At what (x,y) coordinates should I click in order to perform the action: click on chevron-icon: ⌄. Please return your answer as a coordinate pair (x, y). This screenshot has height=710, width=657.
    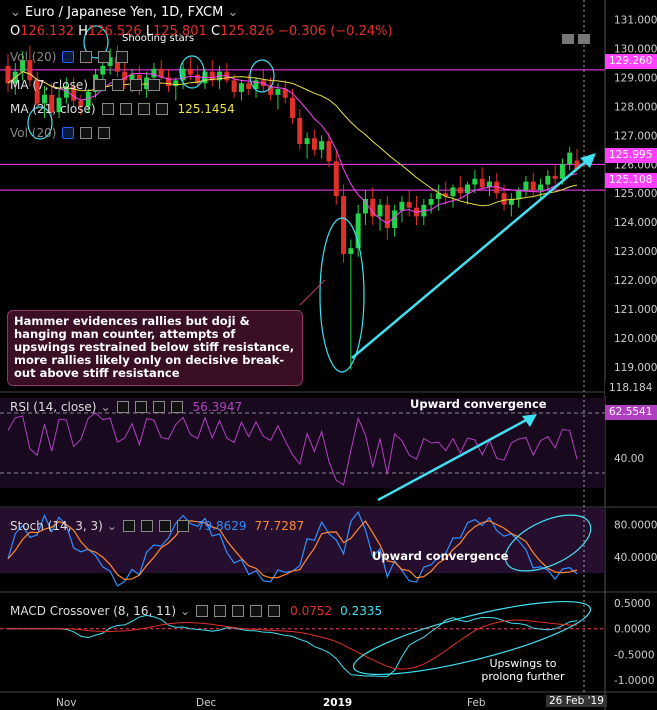
    Looking at the image, I should click on (15, 12).